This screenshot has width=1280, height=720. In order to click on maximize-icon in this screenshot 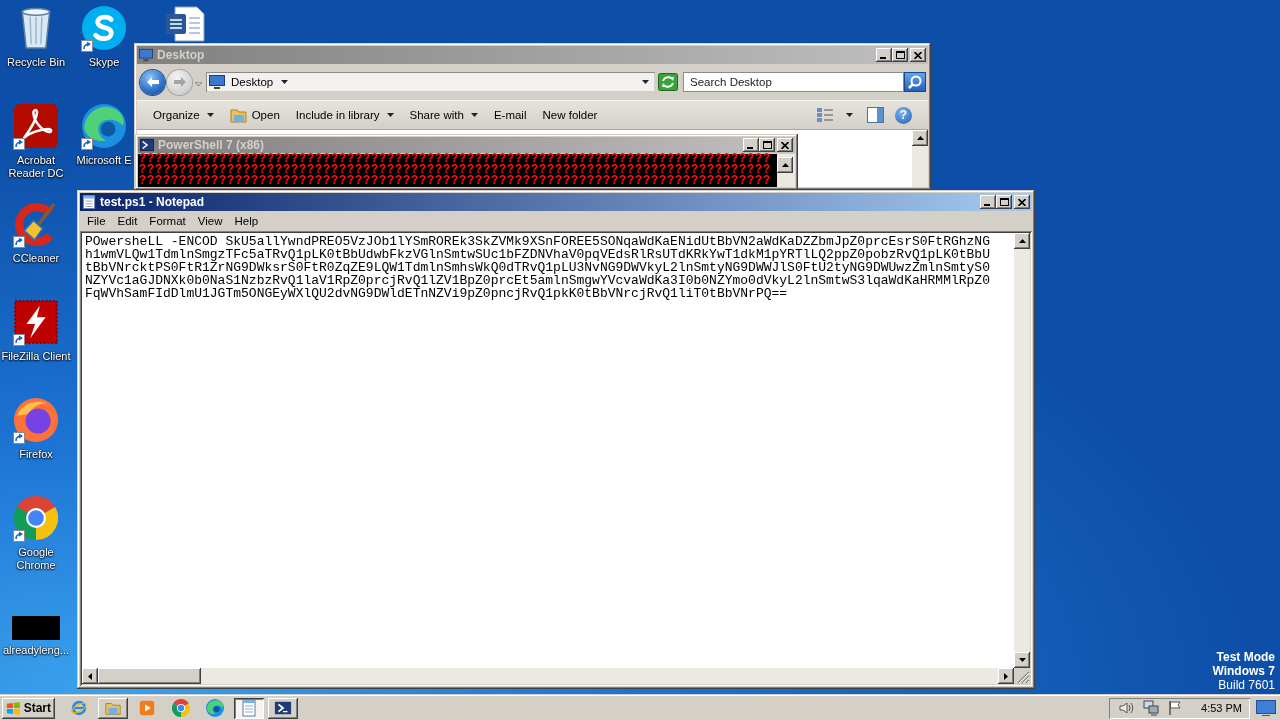, I will do `click(1004, 202)`.